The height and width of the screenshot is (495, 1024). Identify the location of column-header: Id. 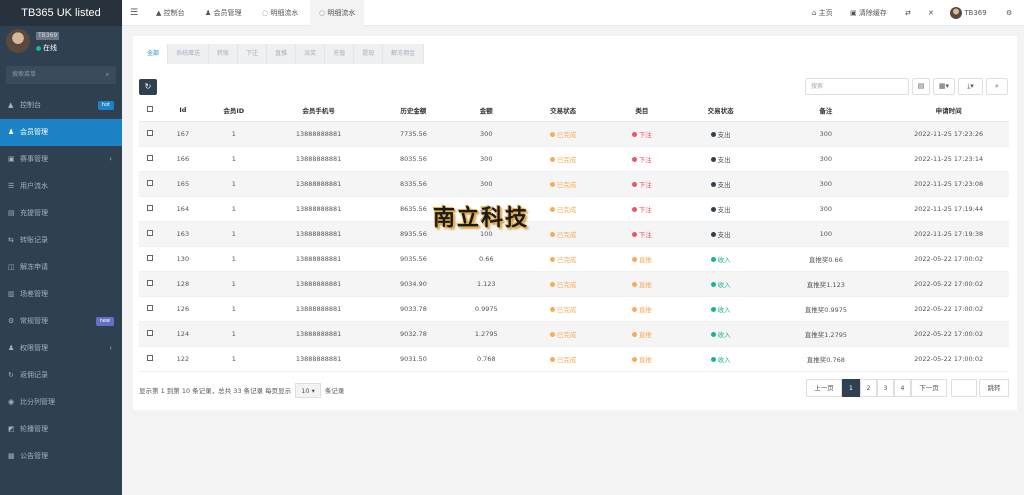
(182, 111).